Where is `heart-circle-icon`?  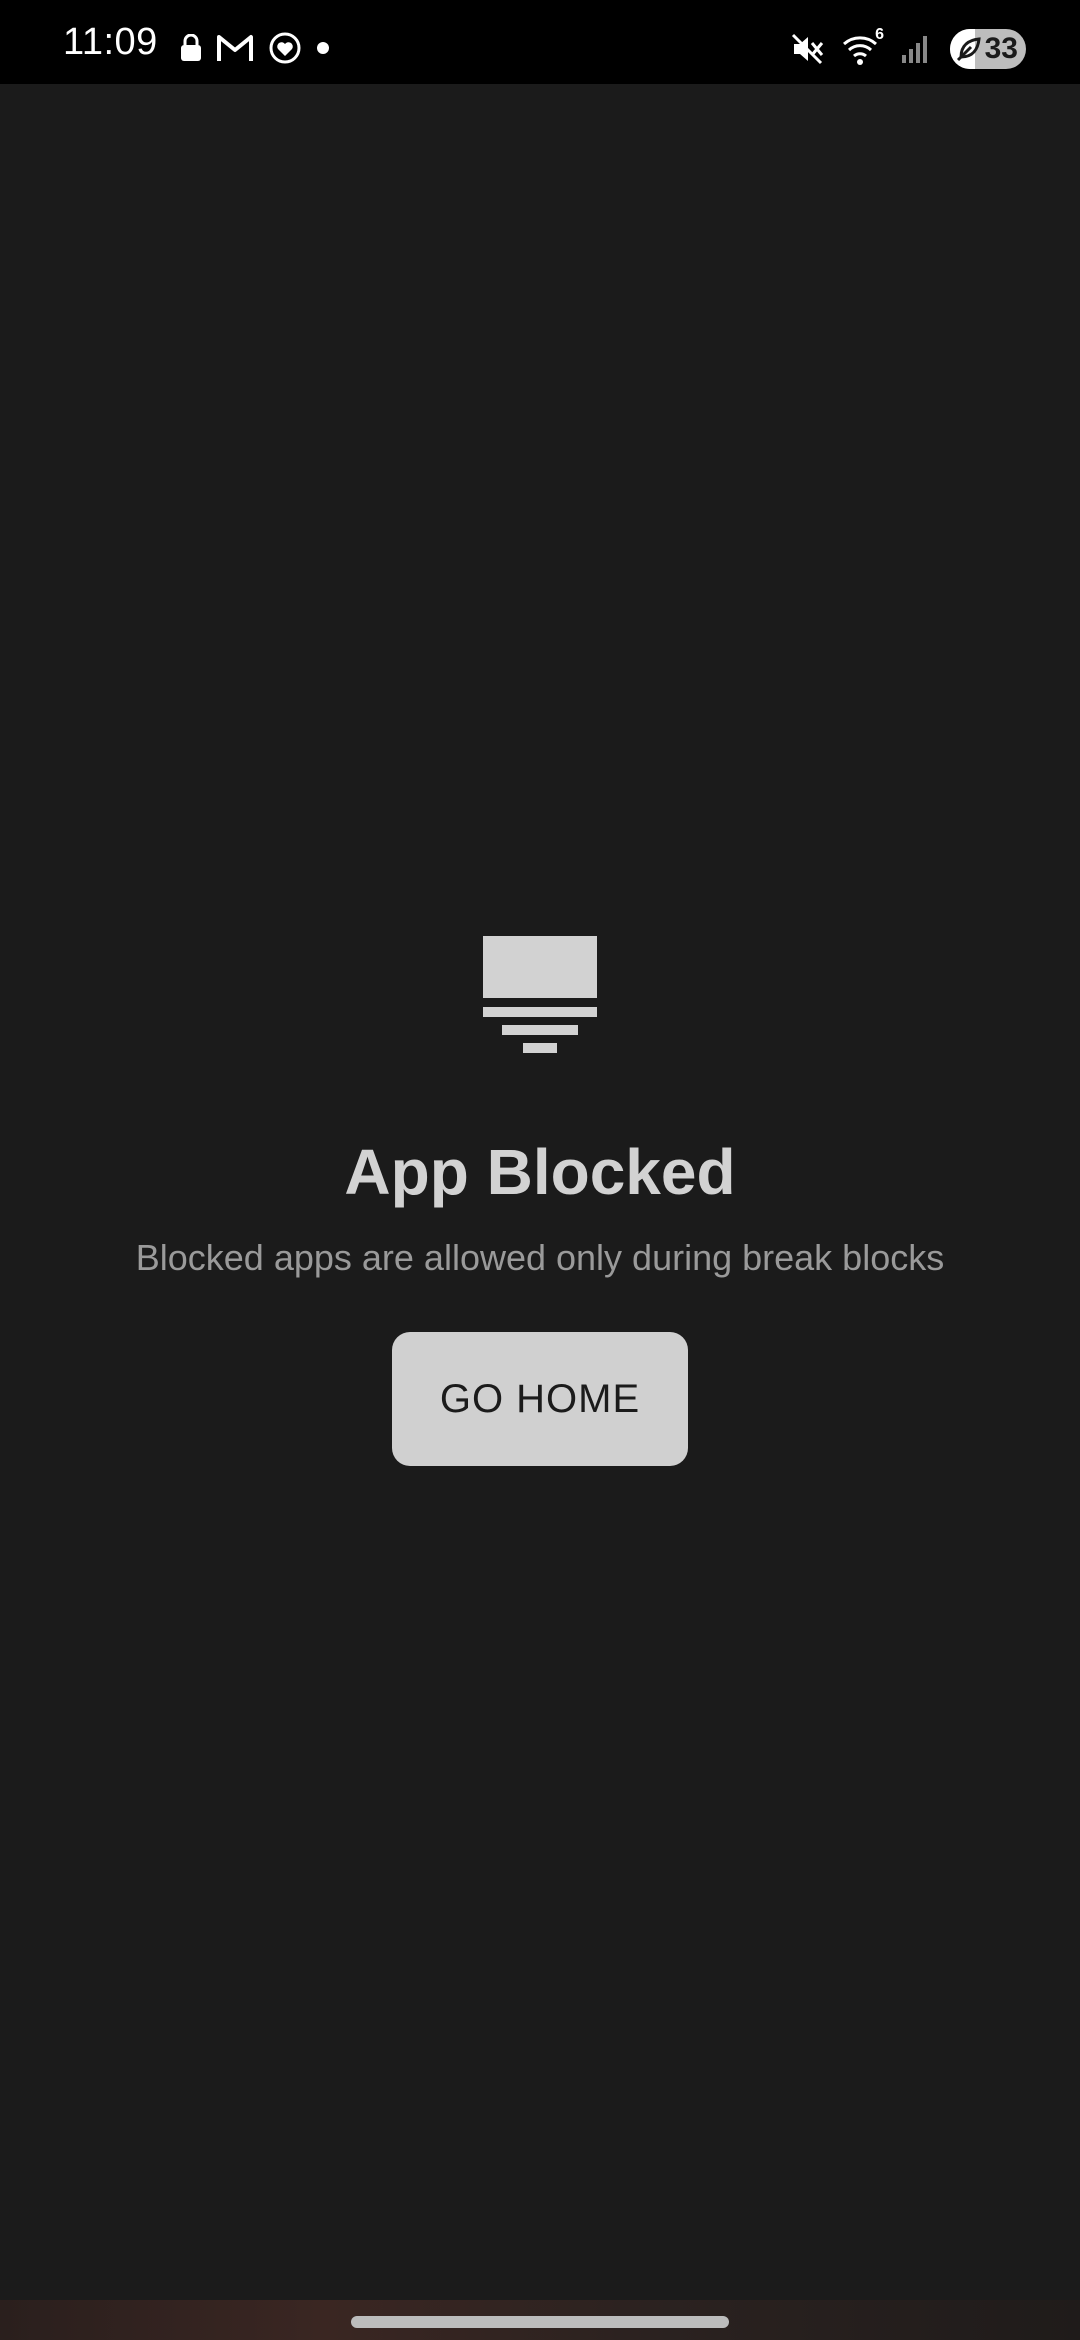
heart-circle-icon is located at coordinates (285, 48).